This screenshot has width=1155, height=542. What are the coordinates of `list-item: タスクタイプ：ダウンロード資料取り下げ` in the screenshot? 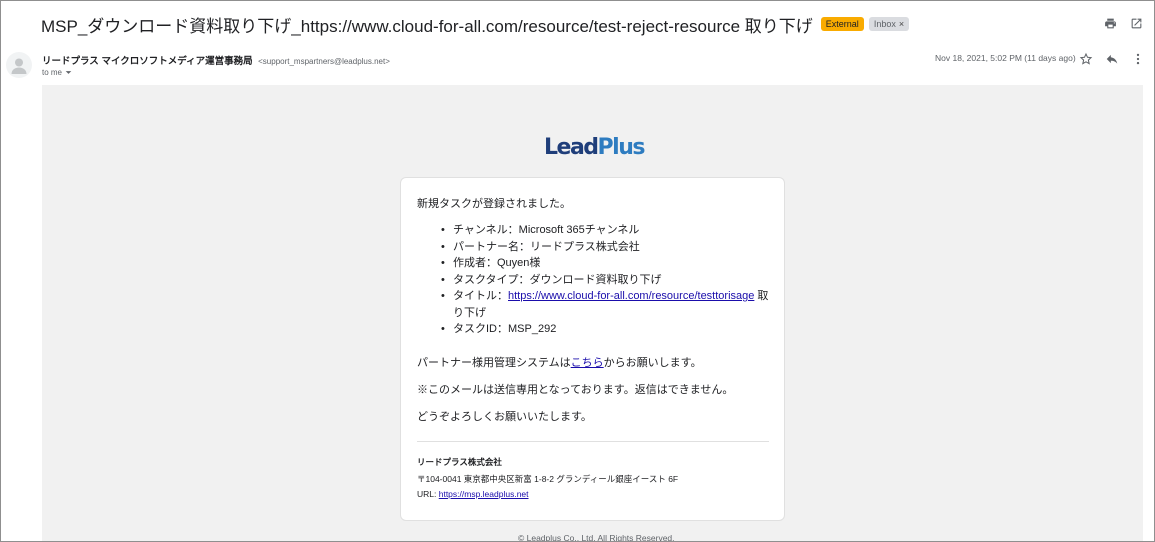 It's located at (606, 280).